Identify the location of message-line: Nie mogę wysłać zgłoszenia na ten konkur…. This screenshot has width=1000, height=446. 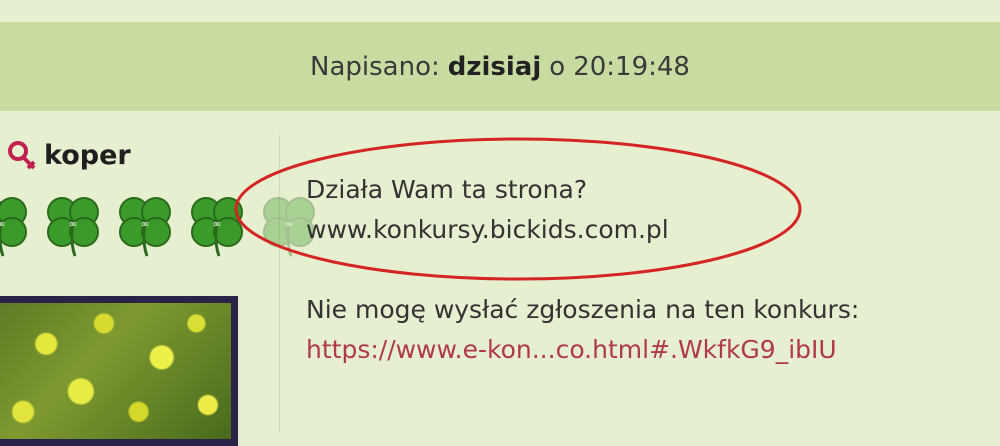
(583, 309).